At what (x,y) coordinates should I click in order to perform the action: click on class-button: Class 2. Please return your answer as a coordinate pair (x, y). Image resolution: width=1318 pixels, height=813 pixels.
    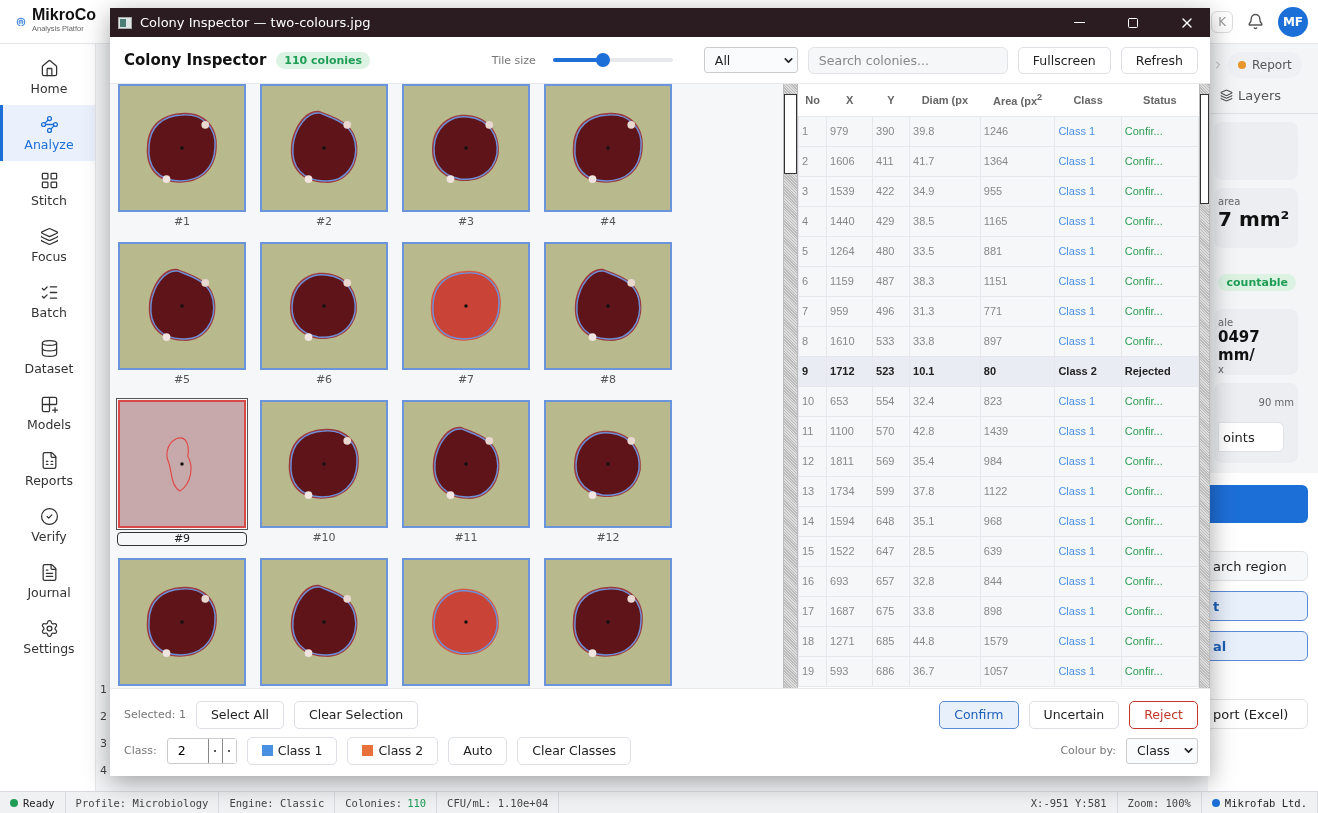
    Looking at the image, I should click on (393, 750).